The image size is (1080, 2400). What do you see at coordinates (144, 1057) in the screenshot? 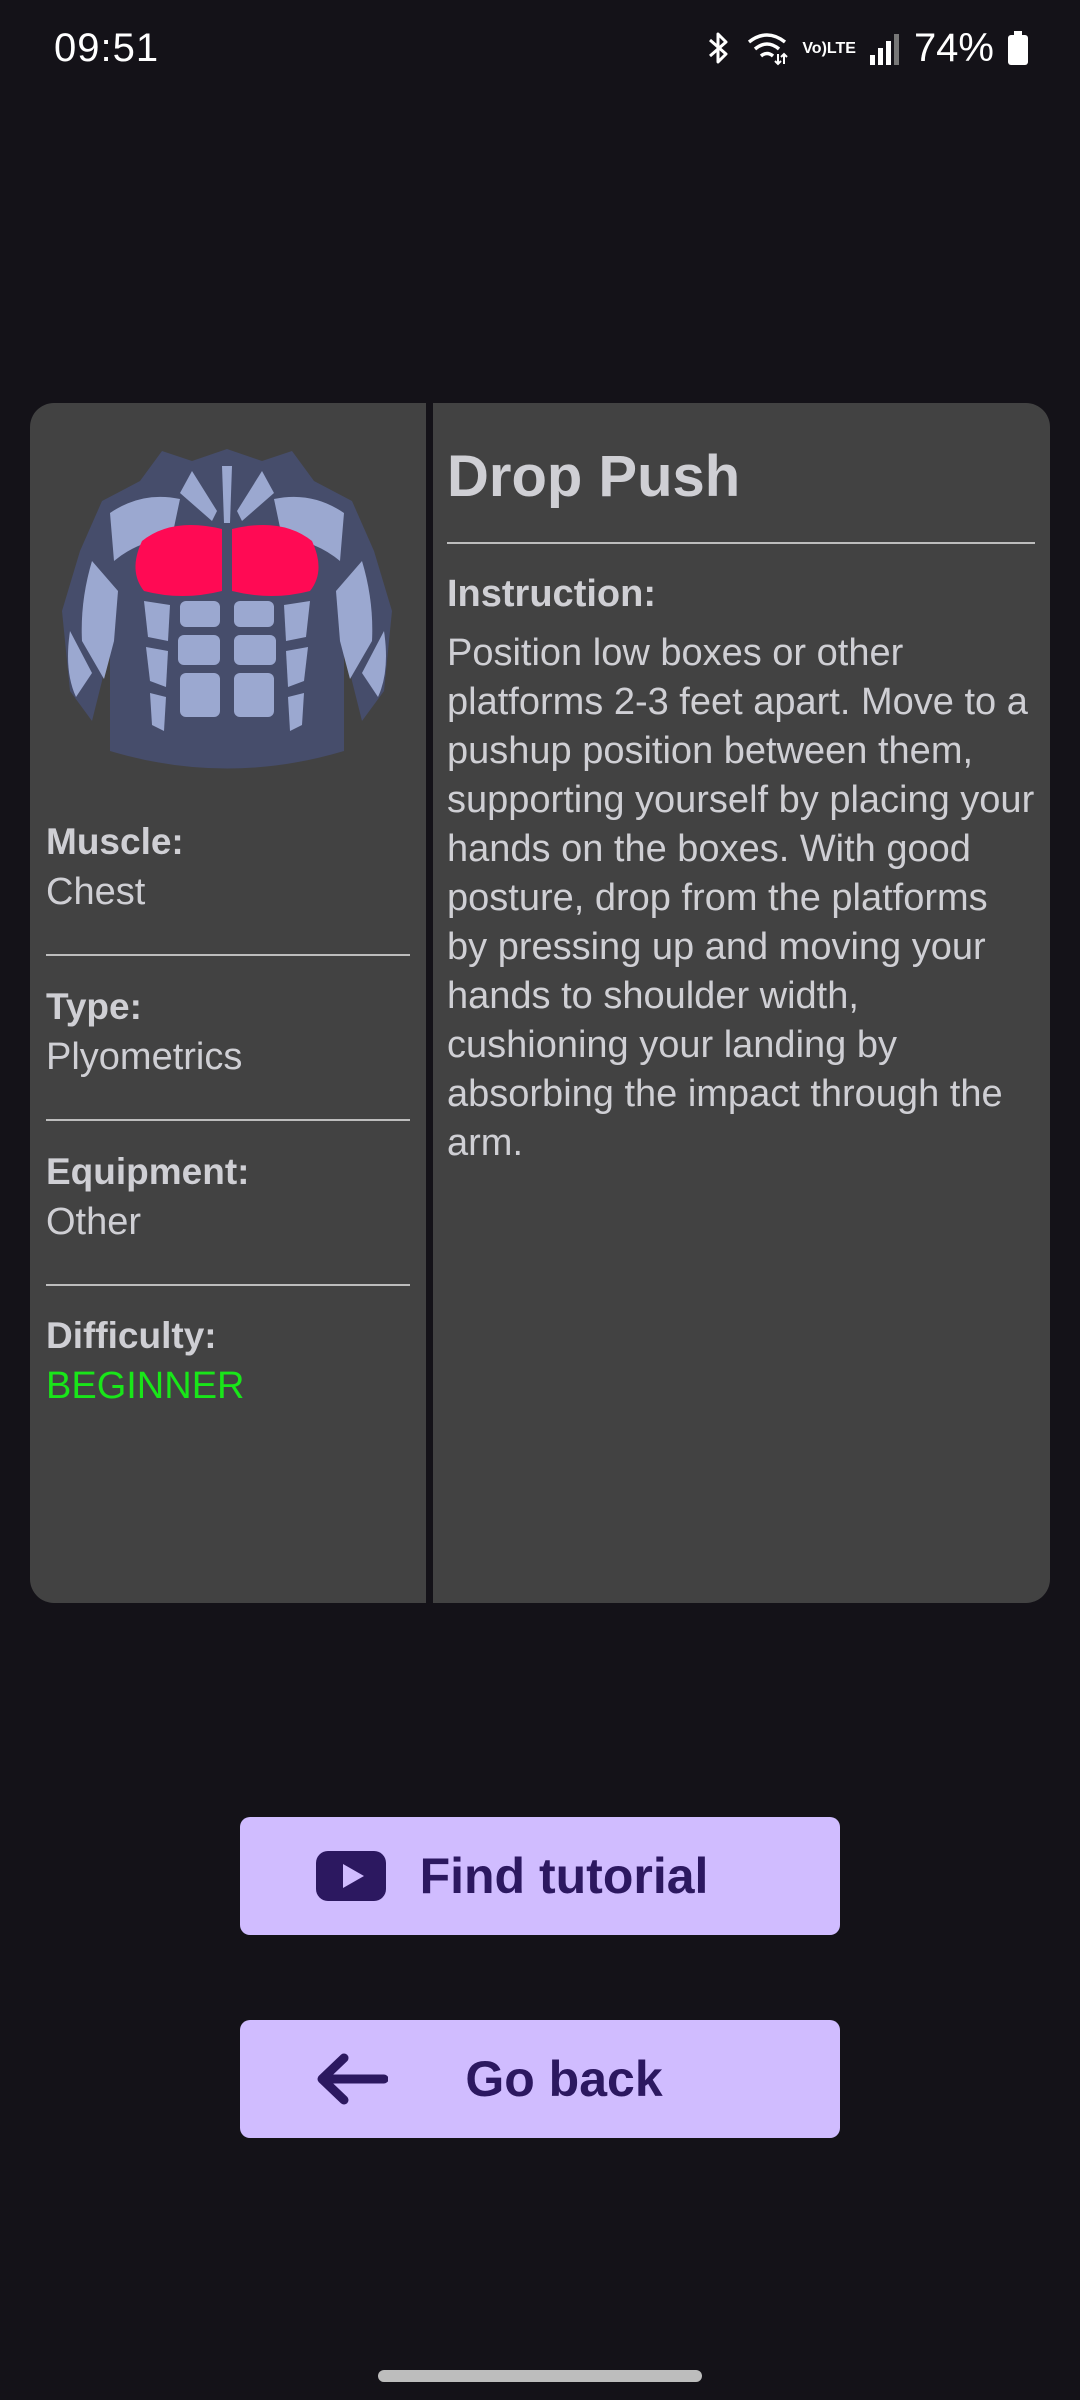
I see `type-value: Plyometrics` at bounding box center [144, 1057].